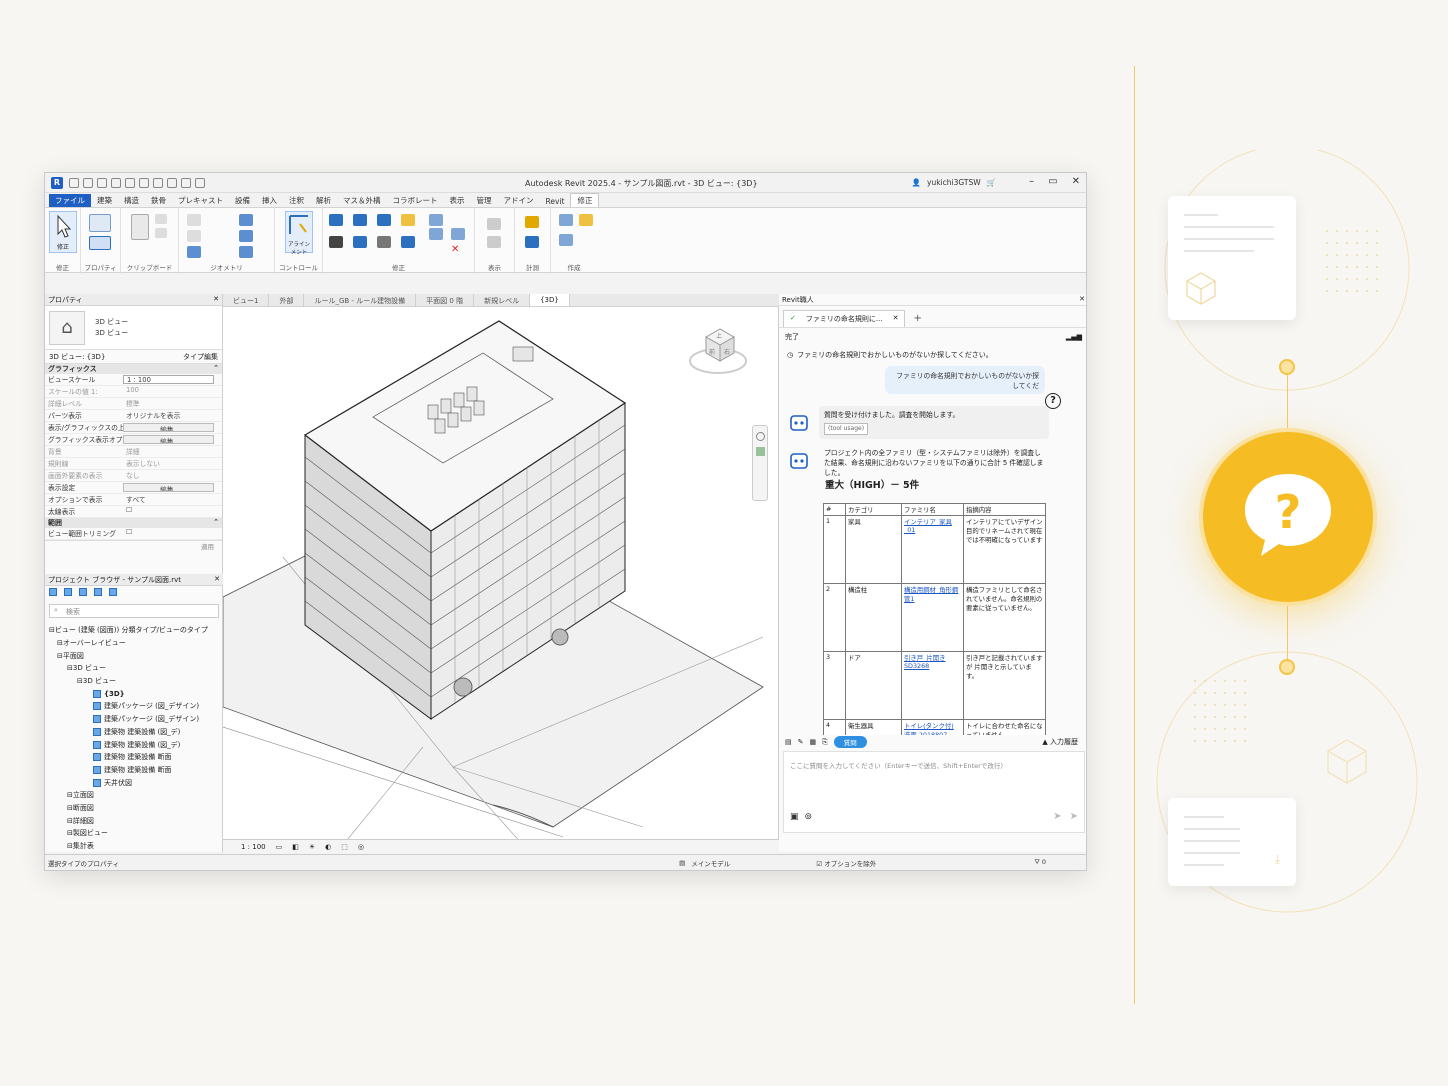 The height and width of the screenshot is (1086, 1448). I want to click on property-value: すべて, so click(172, 499).